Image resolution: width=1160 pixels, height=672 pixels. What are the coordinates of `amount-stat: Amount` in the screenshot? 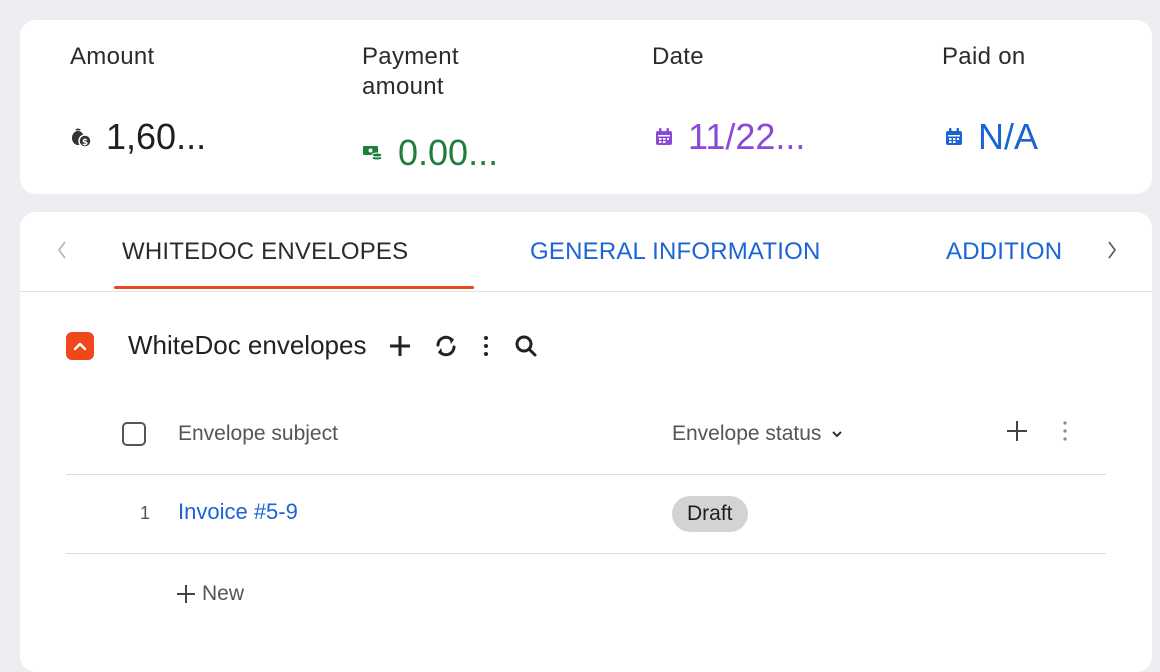 It's located at (112, 57).